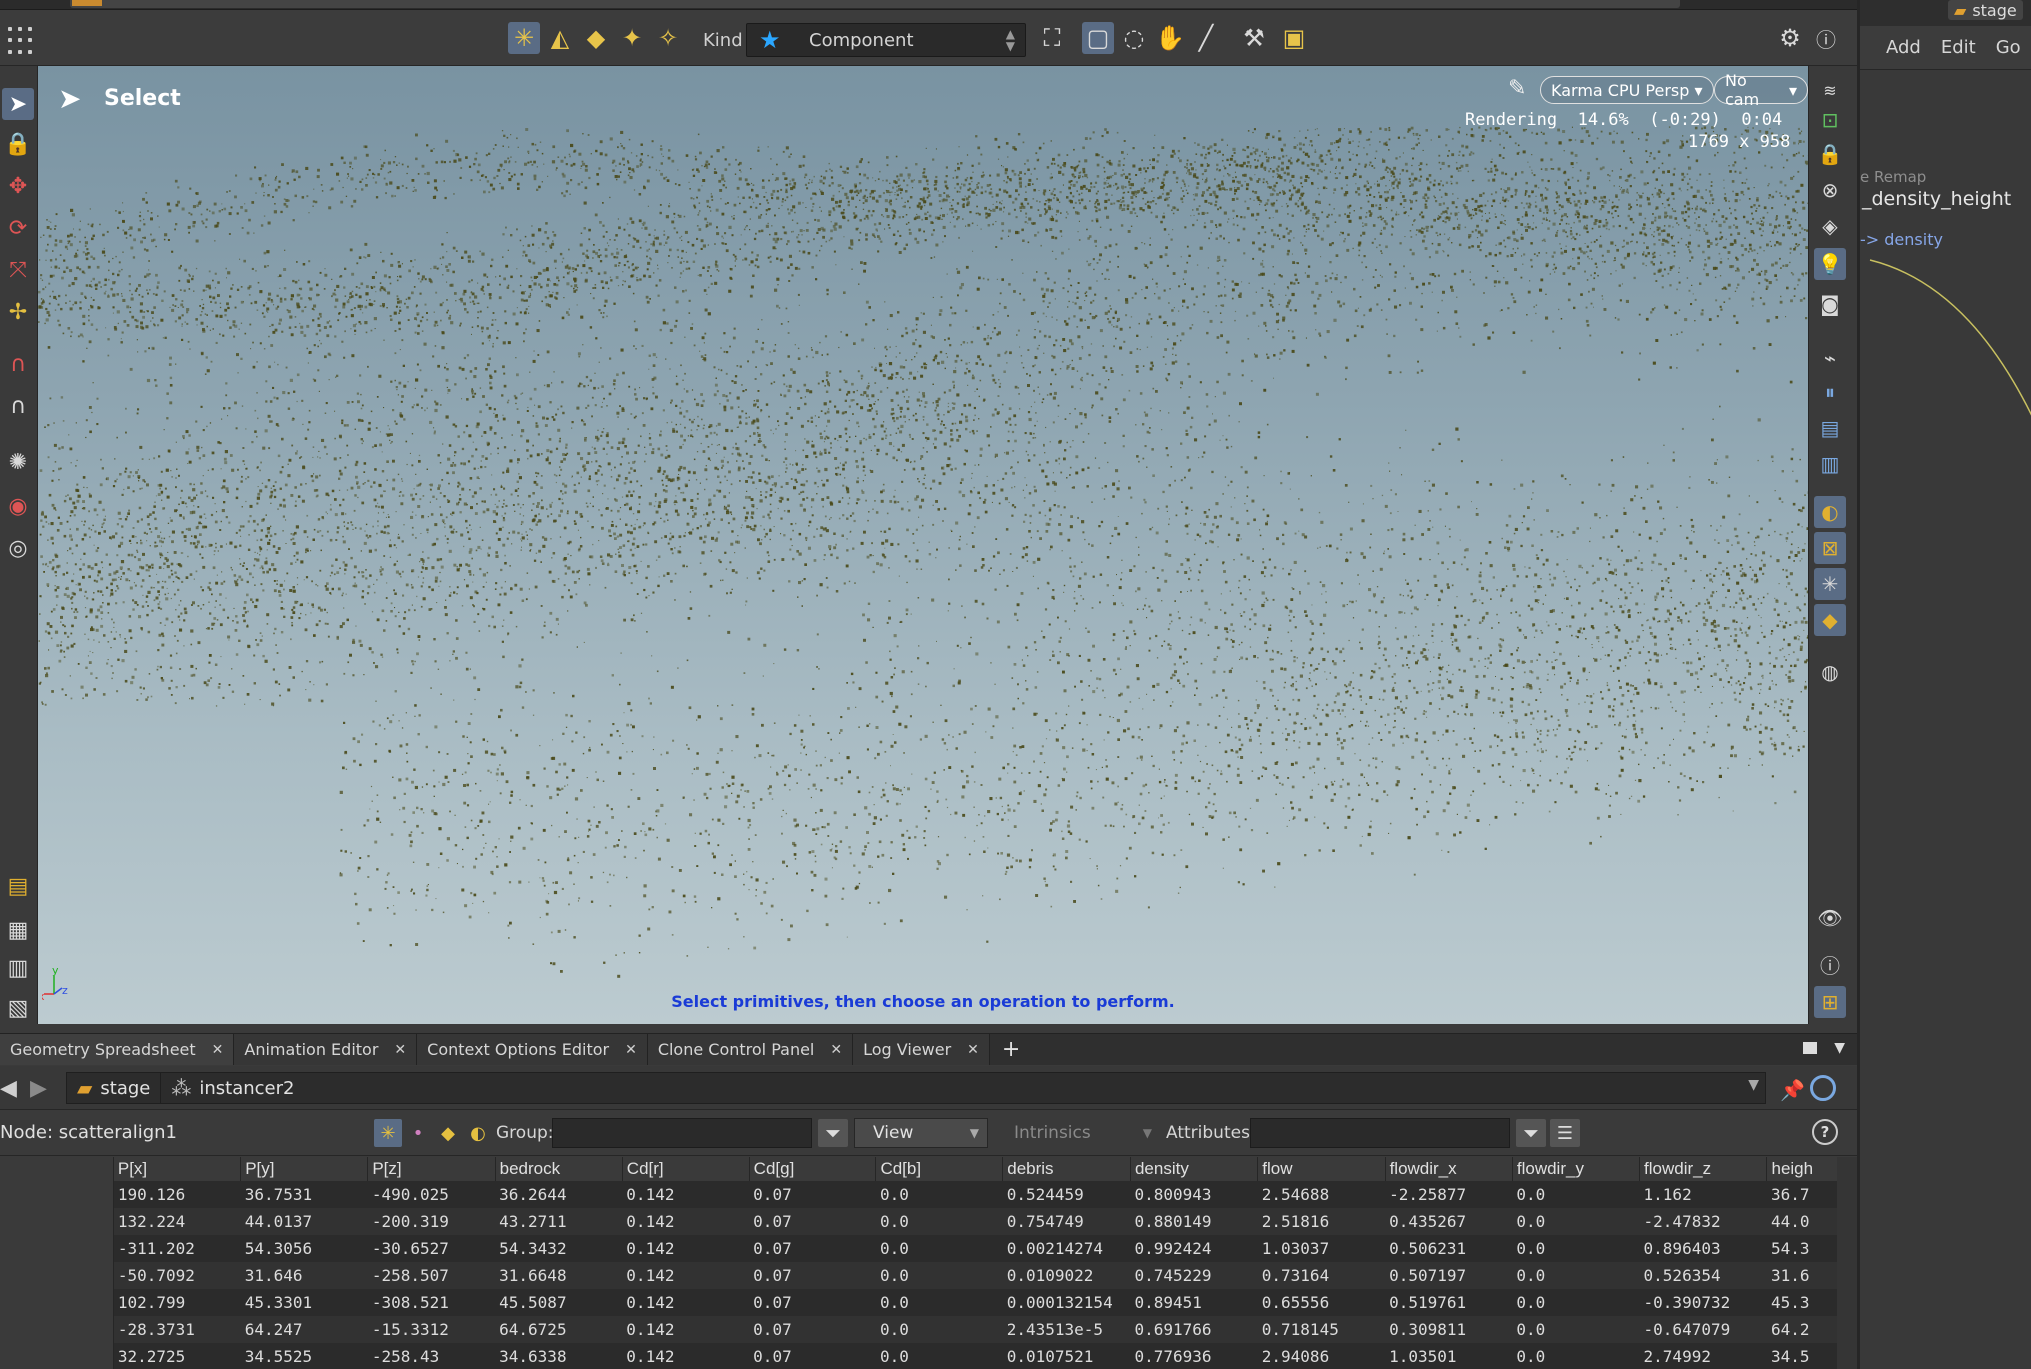 This screenshot has width=2031, height=1369. I want to click on select-points-icon: ✳, so click(524, 38).